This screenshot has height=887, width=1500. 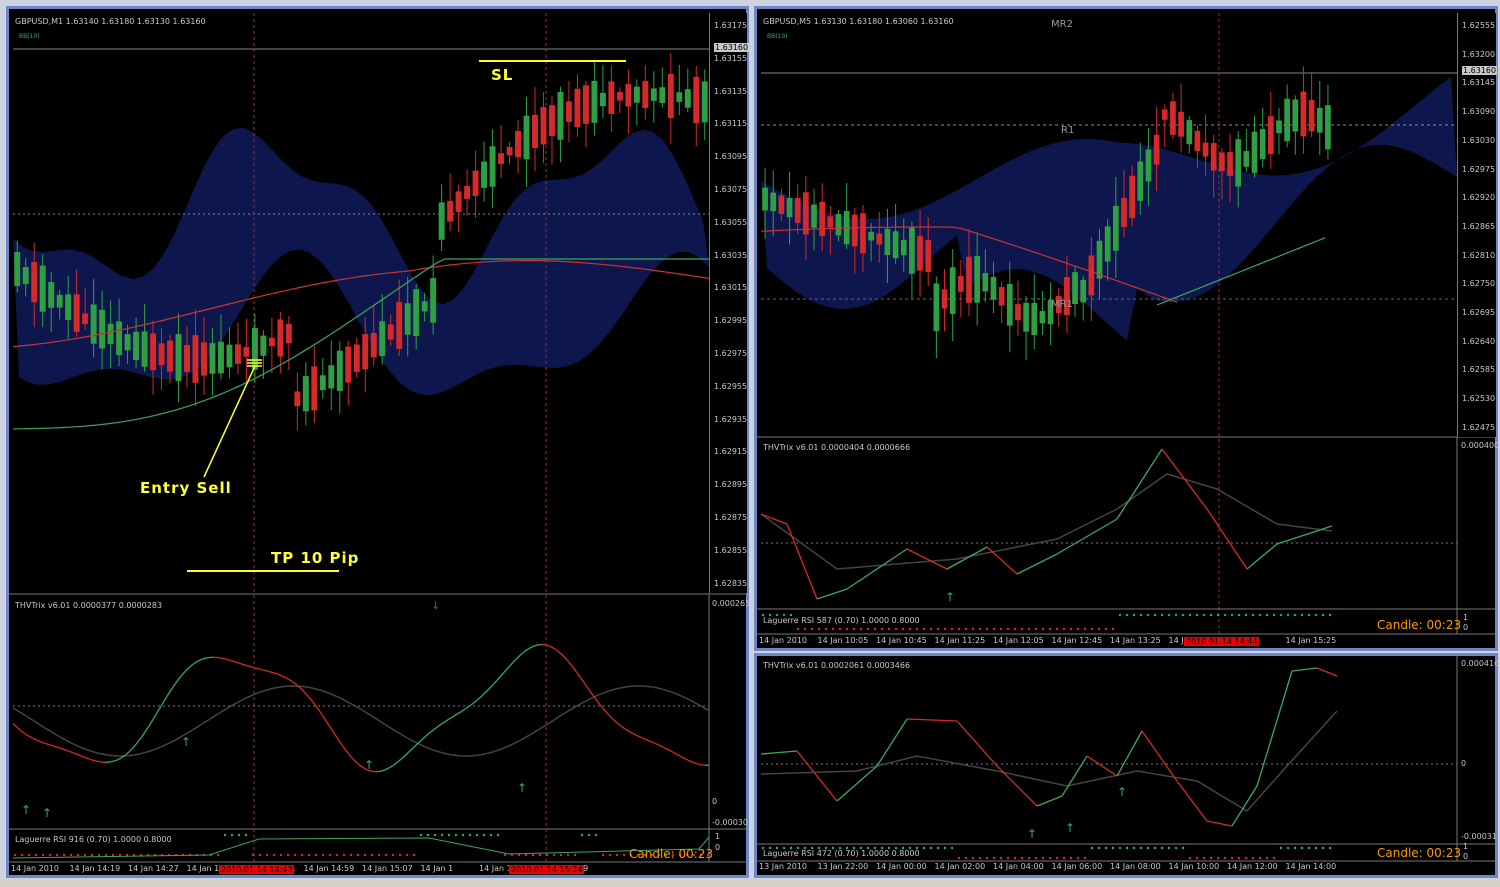 What do you see at coordinates (547, 869) in the screenshot?
I see `m1-time-marker-2: 2010.01.14 15:24` at bounding box center [547, 869].